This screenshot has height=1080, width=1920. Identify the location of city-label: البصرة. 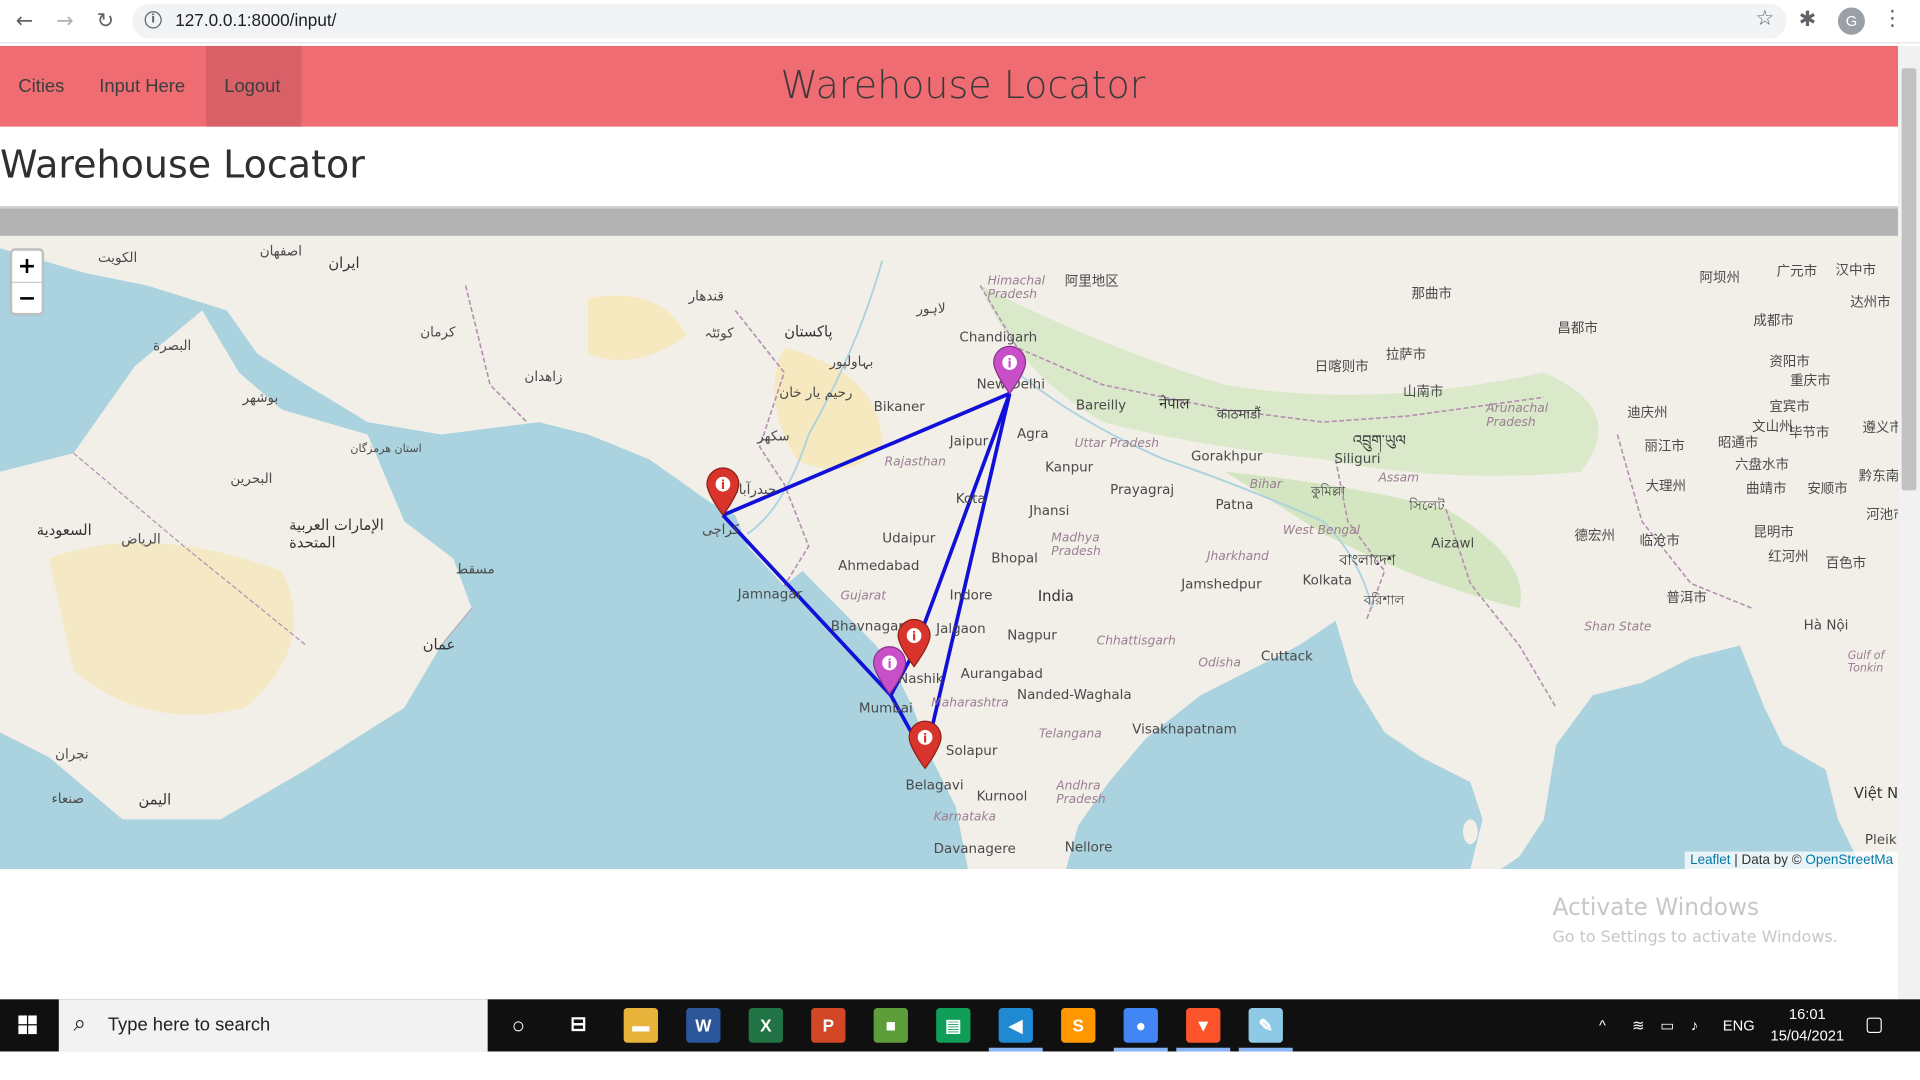
(172, 345).